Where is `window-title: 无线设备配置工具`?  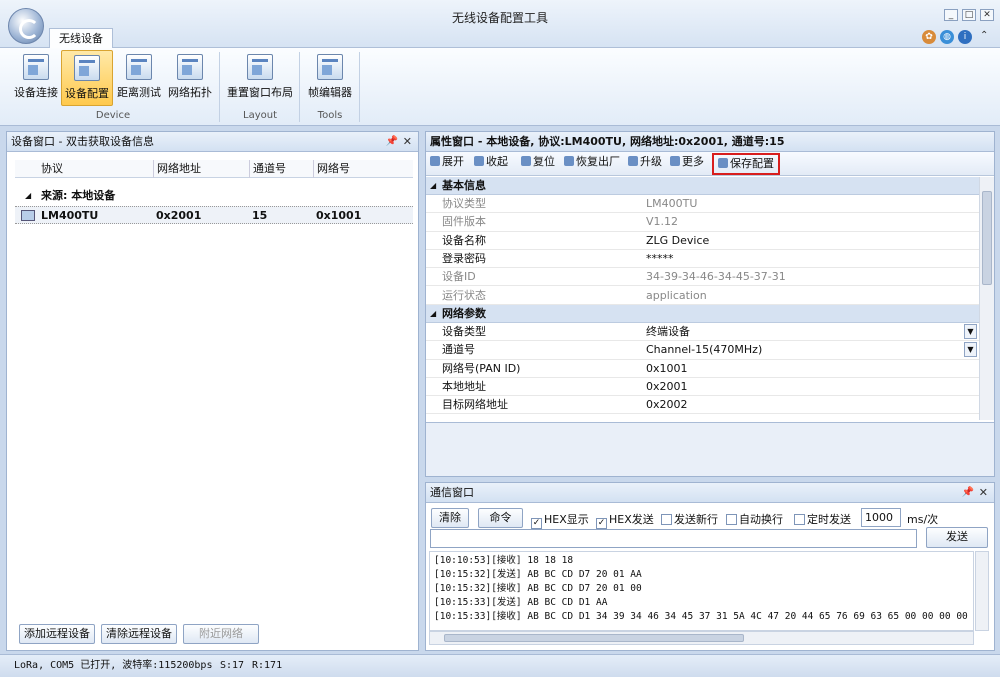
window-title: 无线设备配置工具 is located at coordinates (499, 18).